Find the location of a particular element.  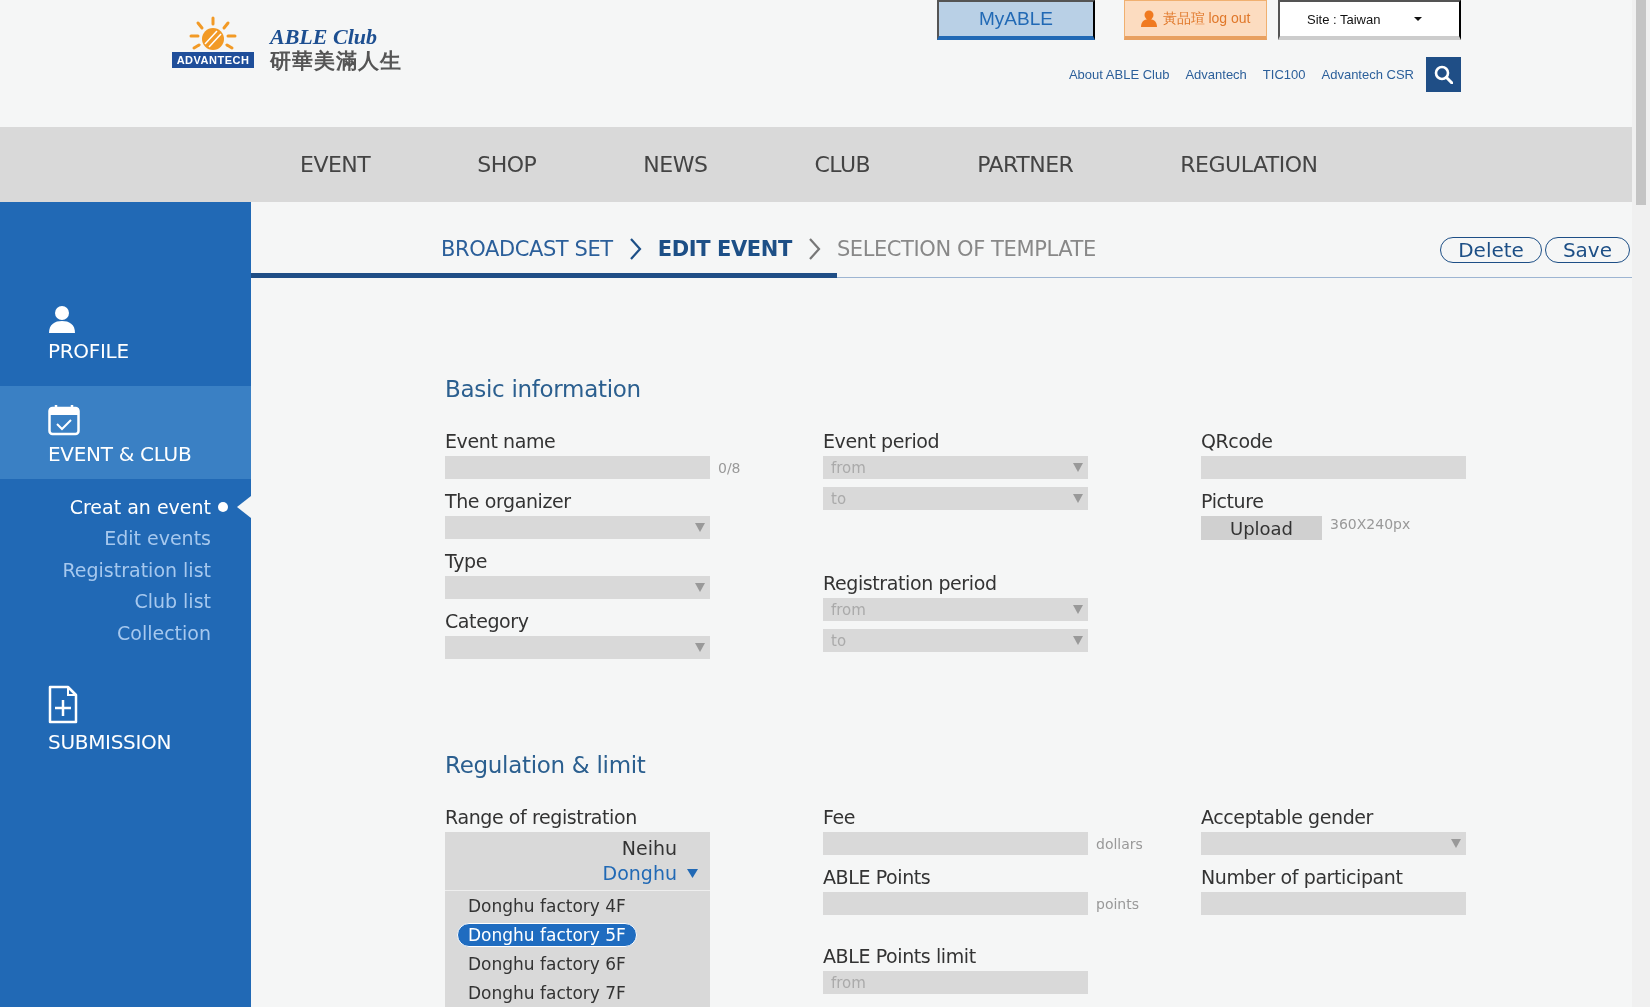

field-hint: points is located at coordinates (1117, 903).